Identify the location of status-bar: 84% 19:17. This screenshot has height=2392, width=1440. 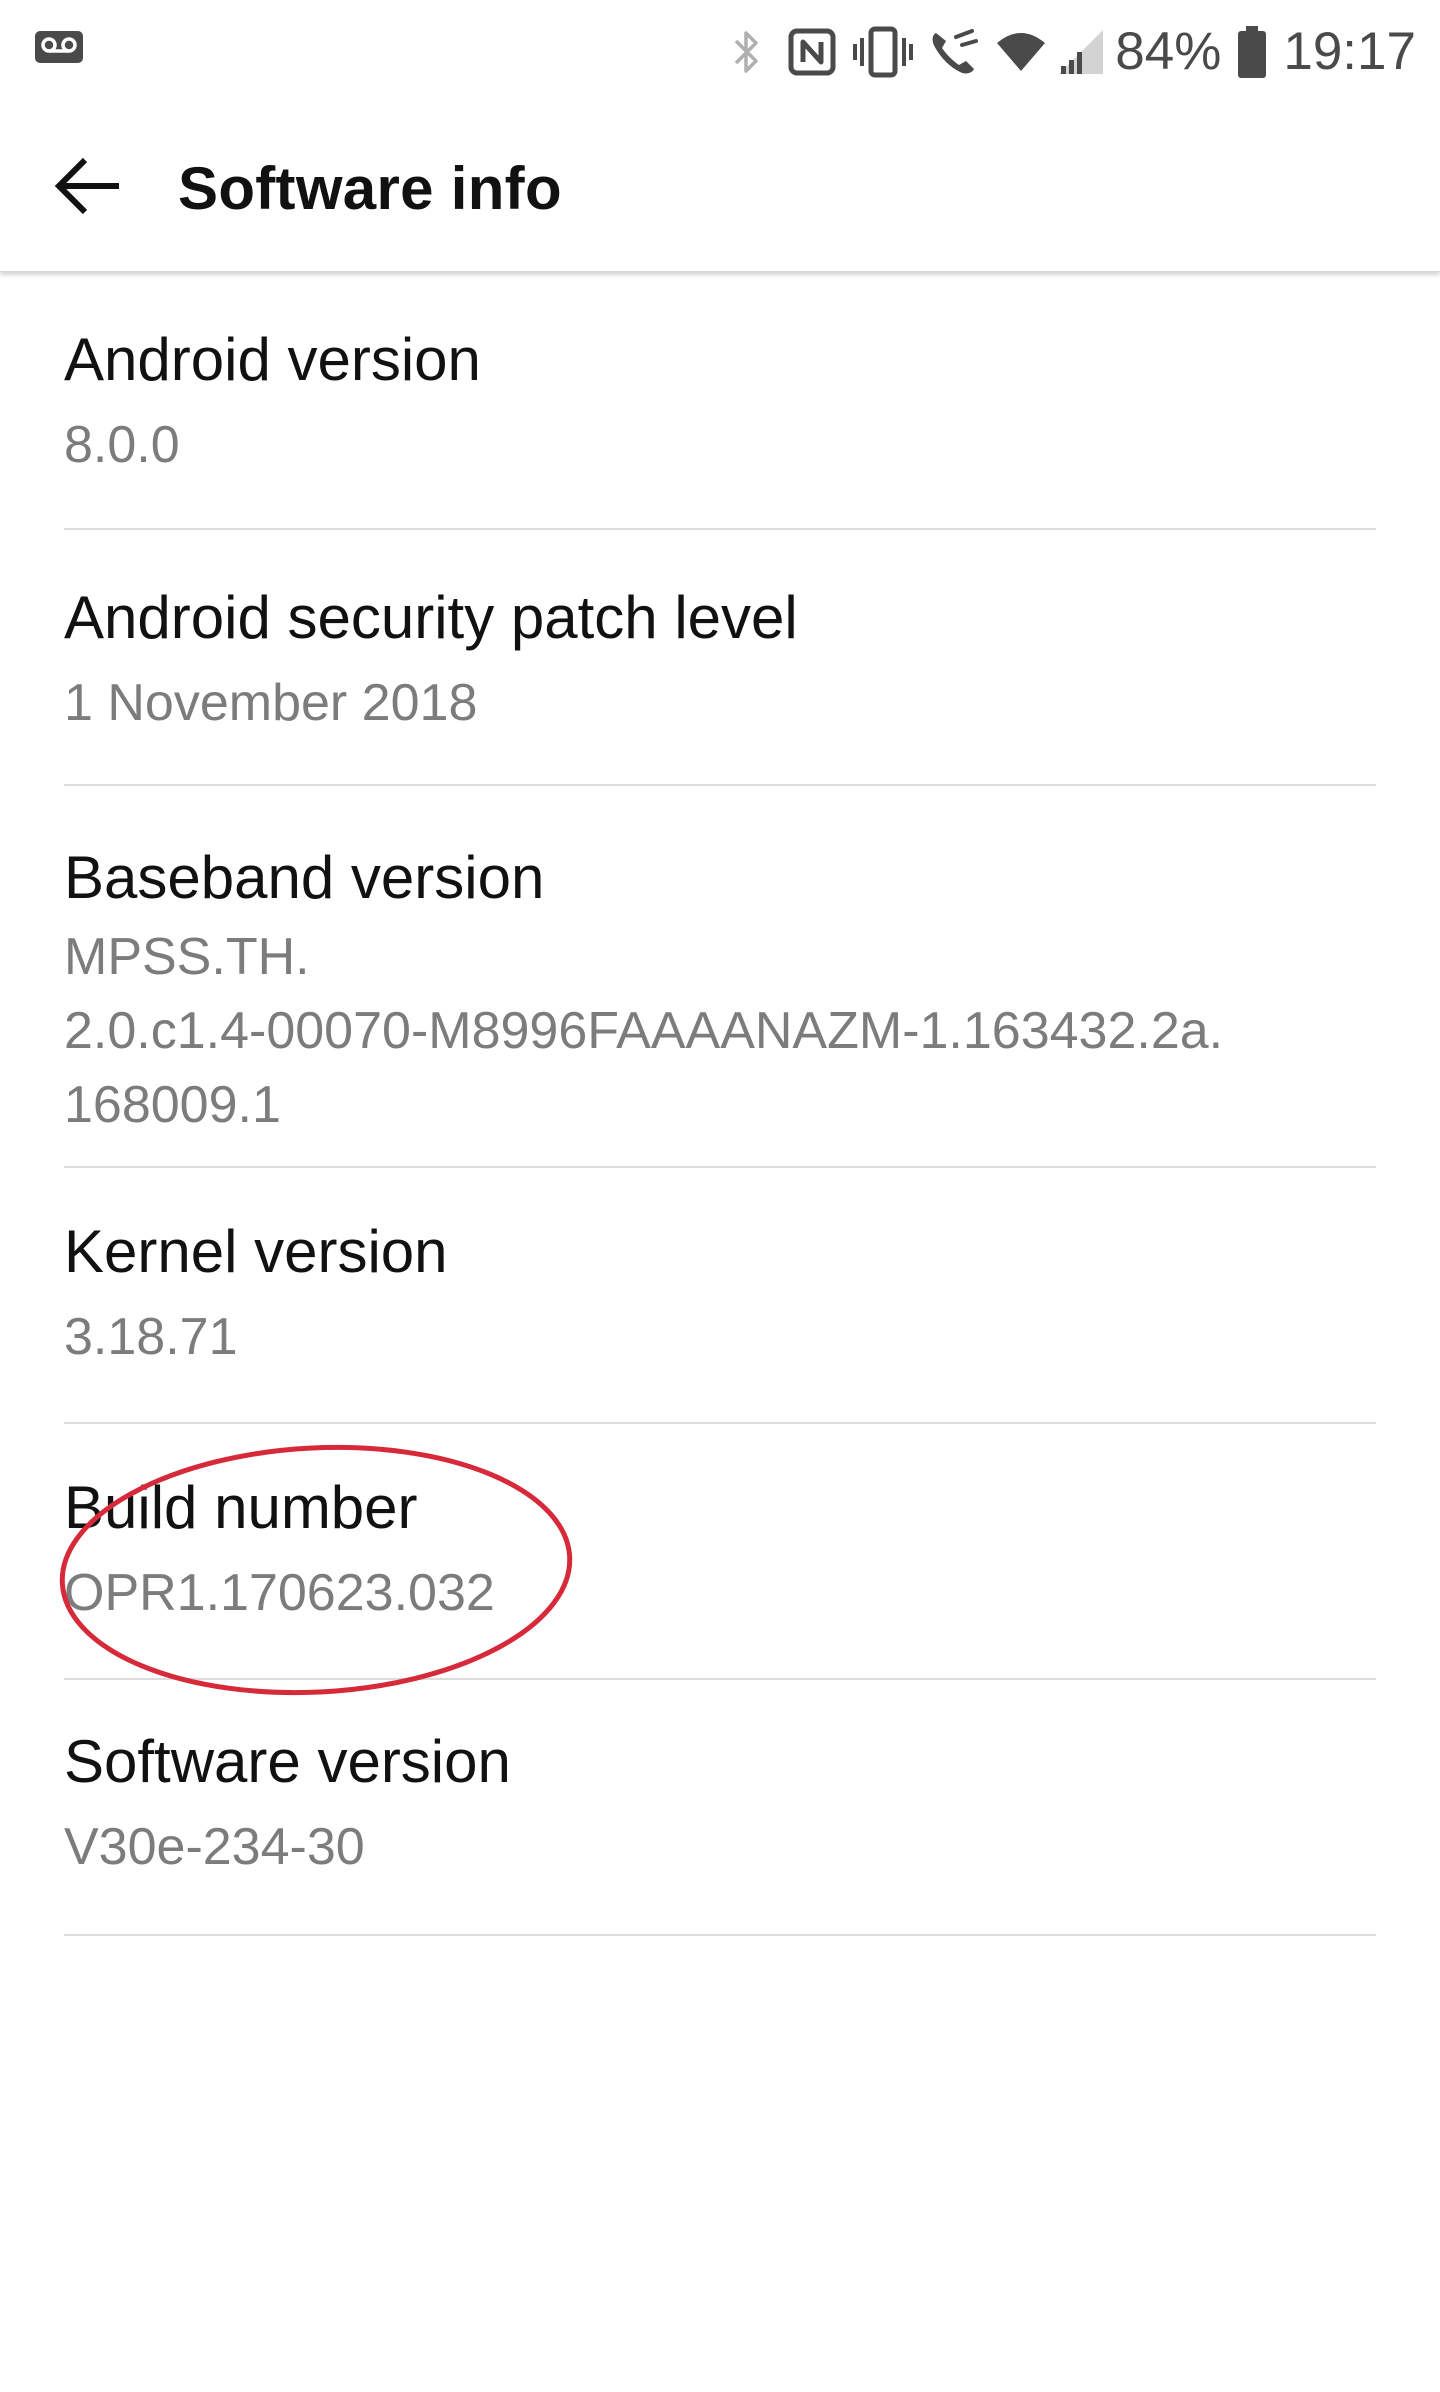
(720, 52).